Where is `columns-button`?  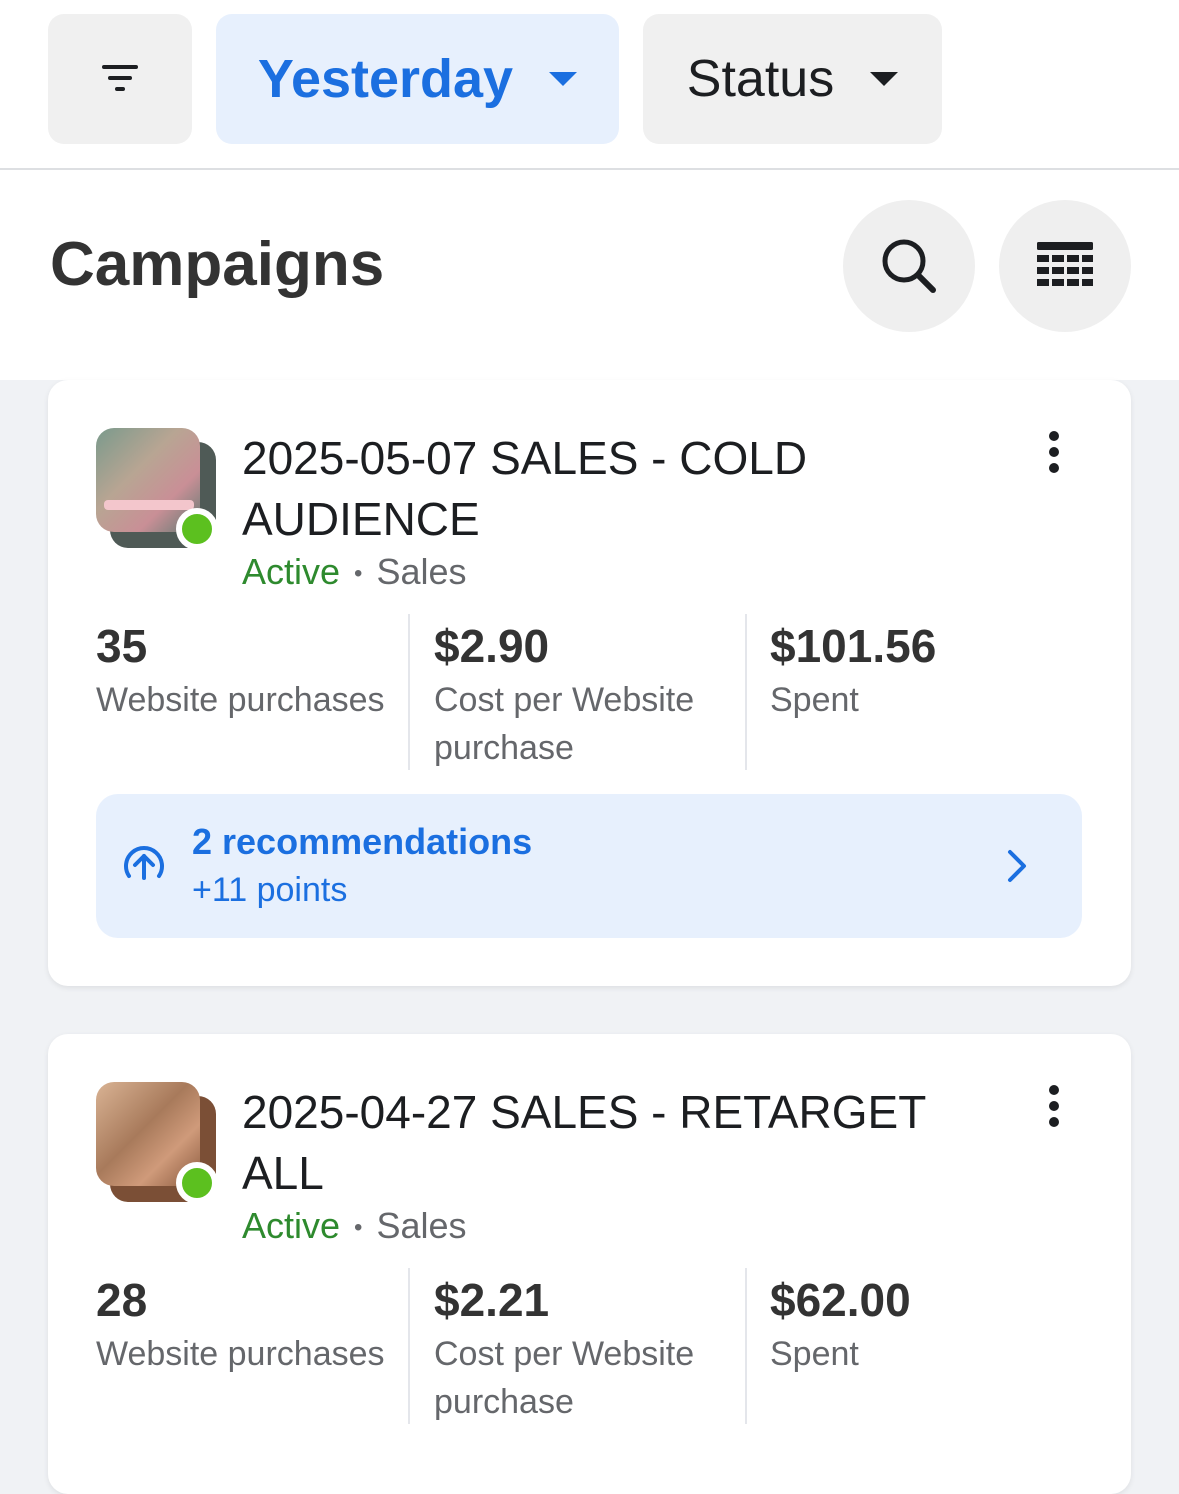
columns-button is located at coordinates (1065, 266).